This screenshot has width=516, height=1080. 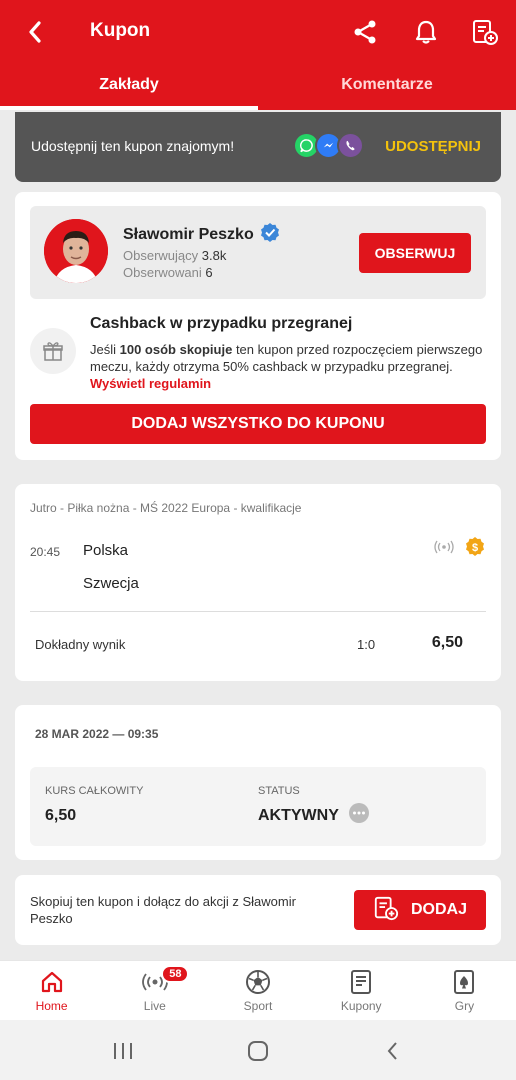 What do you see at coordinates (433, 146) in the screenshot?
I see `share-button: UDOSTĘPNIJ` at bounding box center [433, 146].